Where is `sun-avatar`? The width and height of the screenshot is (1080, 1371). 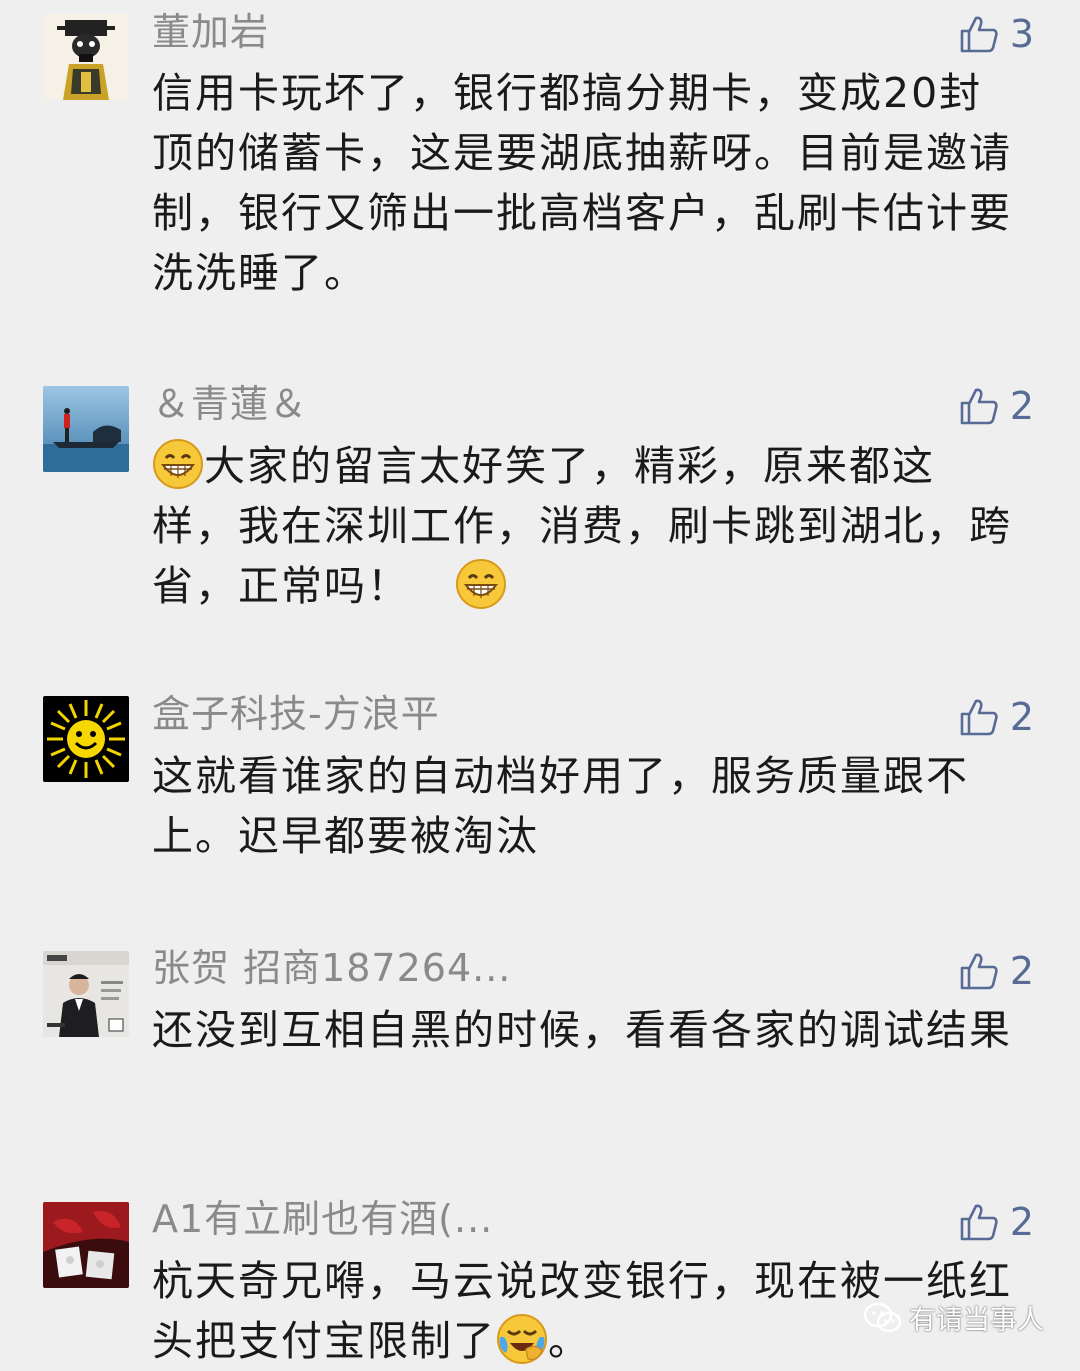 sun-avatar is located at coordinates (86, 739).